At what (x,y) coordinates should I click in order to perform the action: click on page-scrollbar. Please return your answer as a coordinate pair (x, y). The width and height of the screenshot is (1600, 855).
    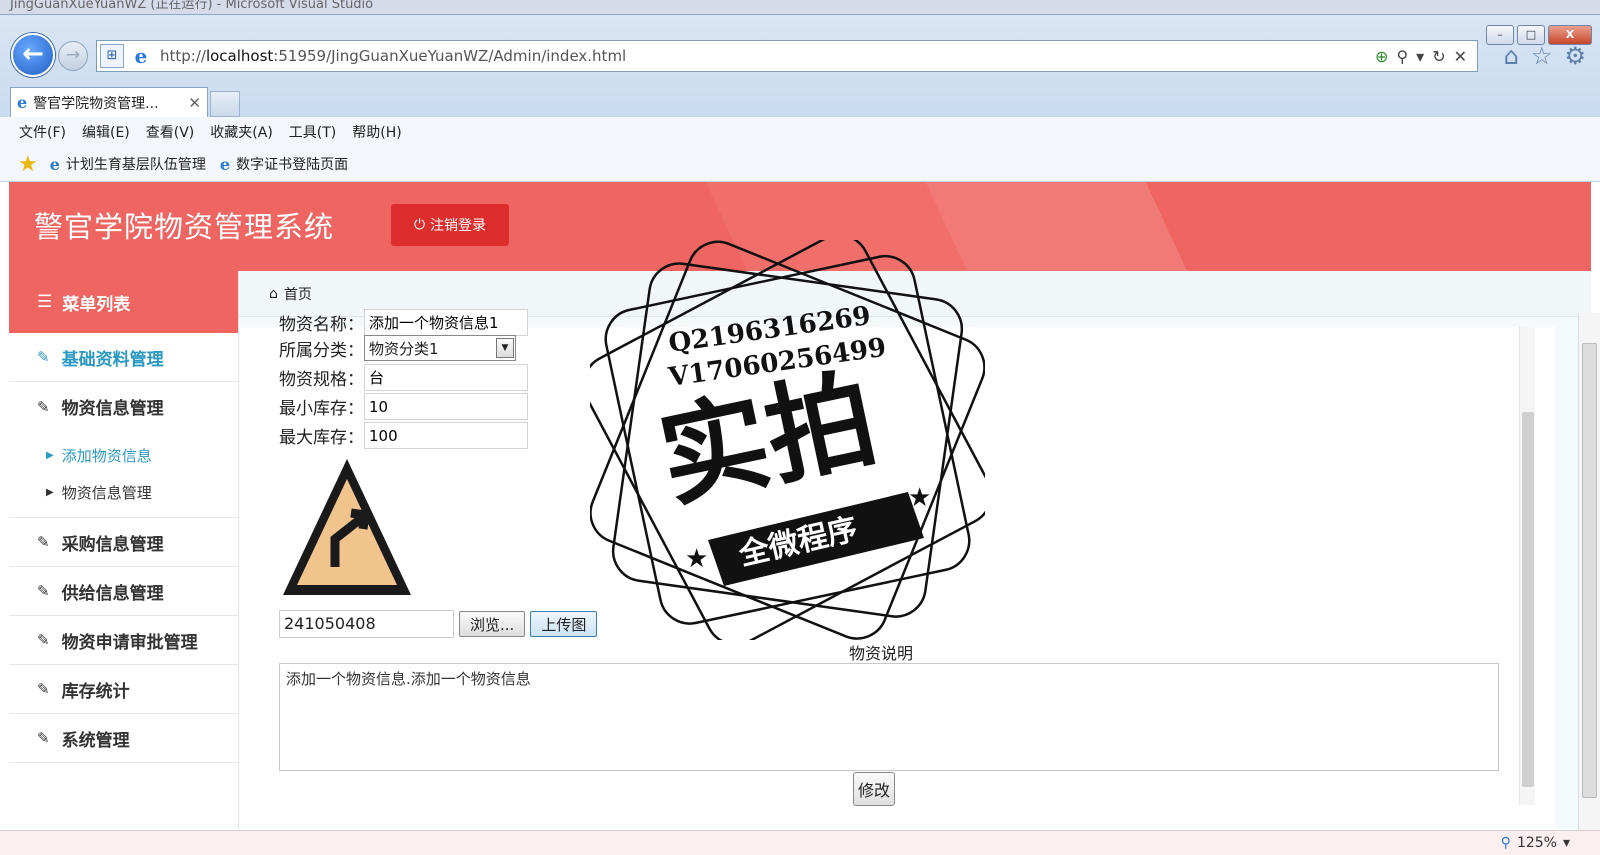
    Looking at the image, I should click on (1589, 573).